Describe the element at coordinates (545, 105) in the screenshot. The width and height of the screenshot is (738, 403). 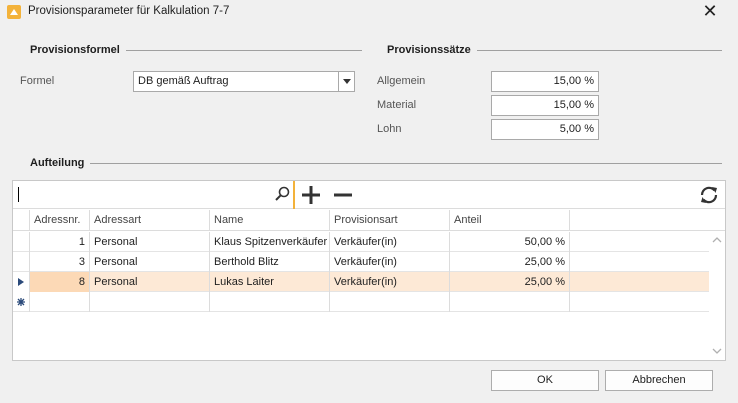
I see `material-field: 15,00 %` at that location.